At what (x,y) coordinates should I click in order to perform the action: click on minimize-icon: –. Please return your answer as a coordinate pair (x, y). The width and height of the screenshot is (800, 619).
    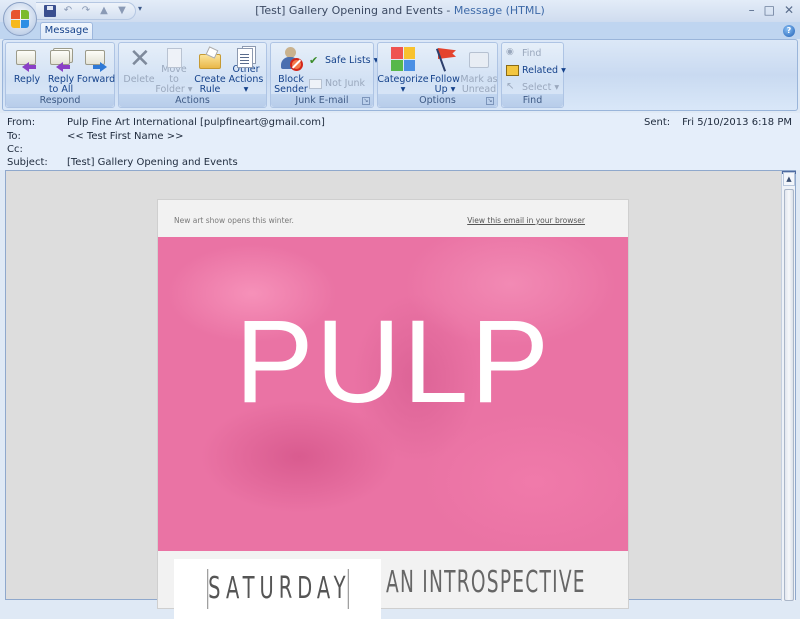
    Looking at the image, I should click on (752, 10).